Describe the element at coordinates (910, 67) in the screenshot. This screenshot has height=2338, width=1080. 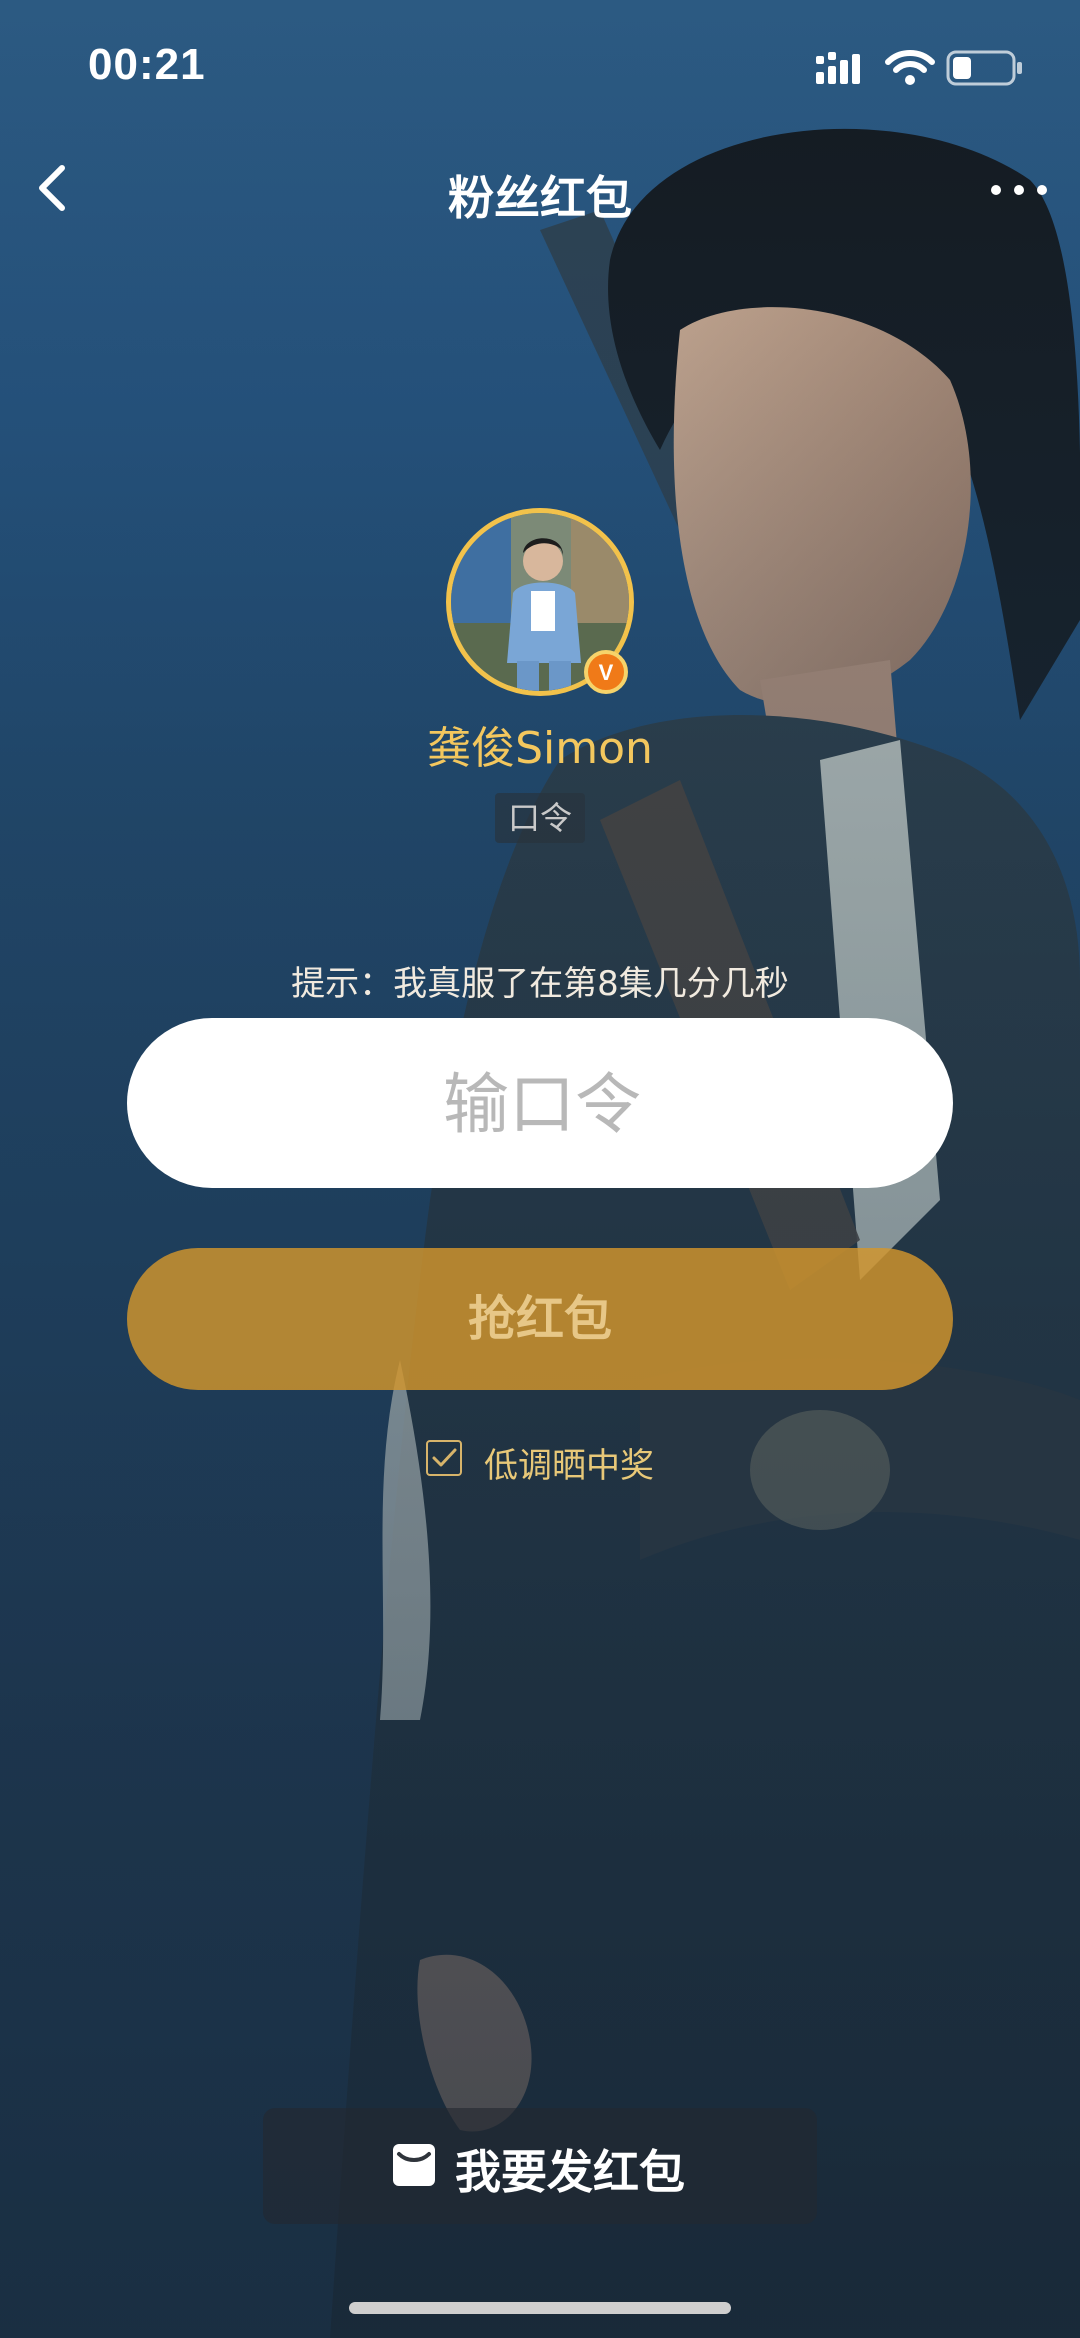
I see `wifi-icon` at that location.